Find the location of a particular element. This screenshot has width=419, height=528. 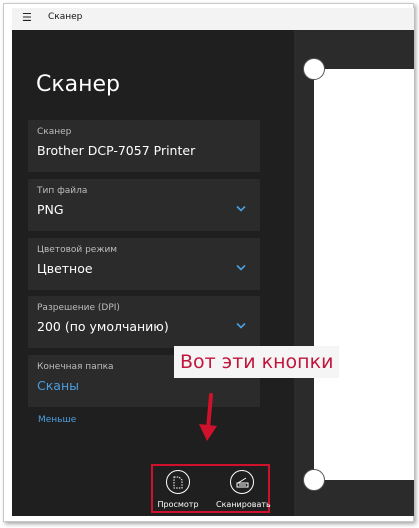

app-title: Сканер is located at coordinates (65, 17).